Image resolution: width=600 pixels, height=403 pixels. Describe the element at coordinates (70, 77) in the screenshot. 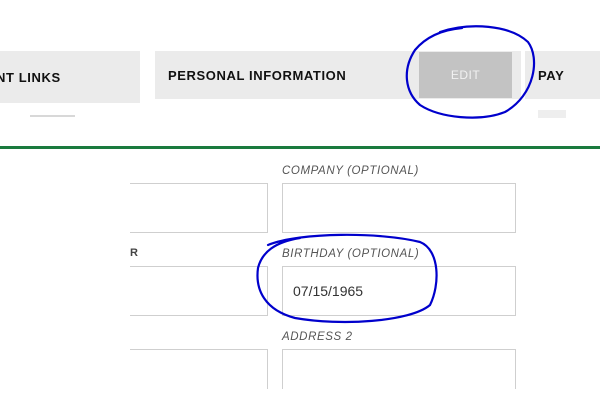

I see `tab-account-links: NT LINKS` at that location.